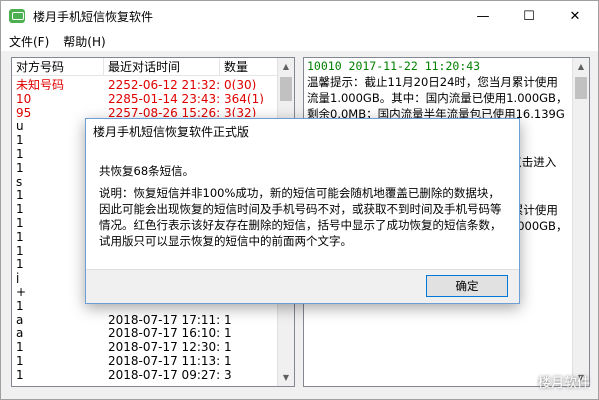 The image size is (599, 400). I want to click on cell-time: 2285-01-14 23:43:08, so click(164, 97).